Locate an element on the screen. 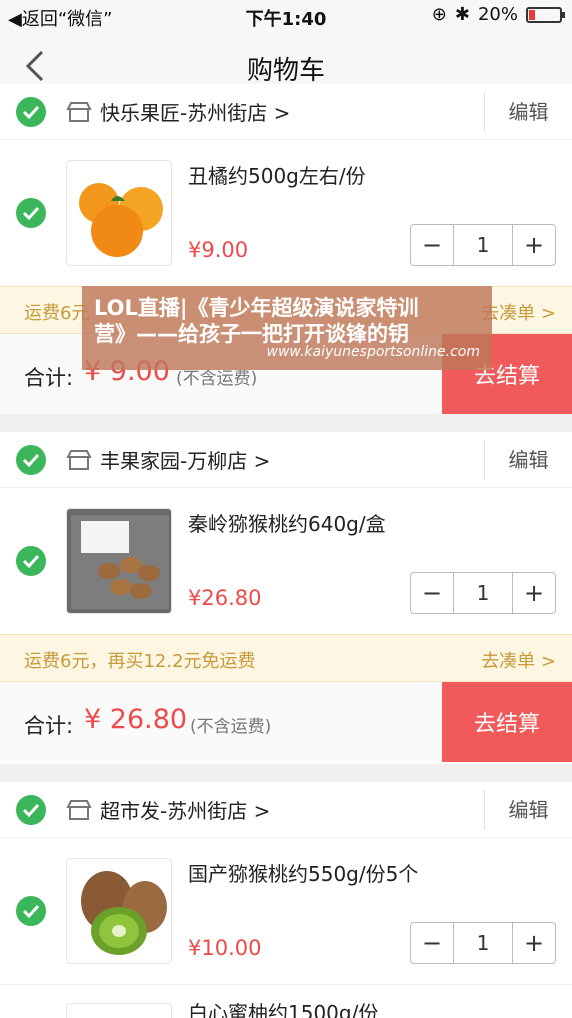  kiwi-image is located at coordinates (119, 911).